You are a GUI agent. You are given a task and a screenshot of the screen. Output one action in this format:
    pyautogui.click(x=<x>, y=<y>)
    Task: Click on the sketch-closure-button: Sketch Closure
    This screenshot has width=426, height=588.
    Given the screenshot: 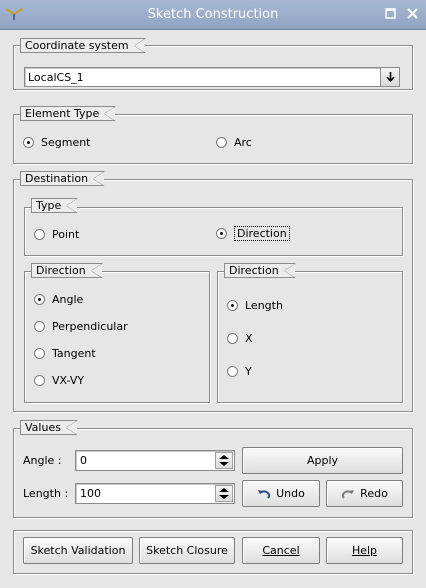 What is the action you would take?
    pyautogui.click(x=187, y=550)
    